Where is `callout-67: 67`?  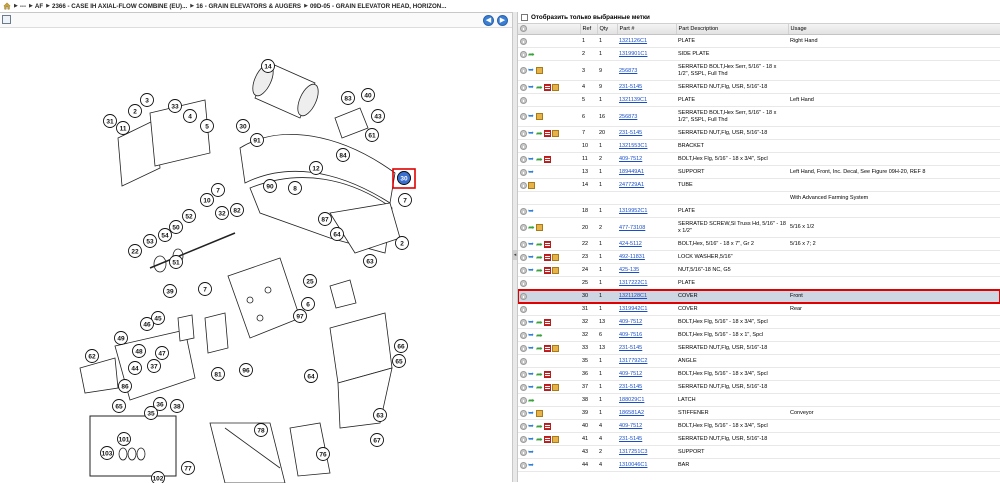
callout-67: 67 is located at coordinates (377, 440).